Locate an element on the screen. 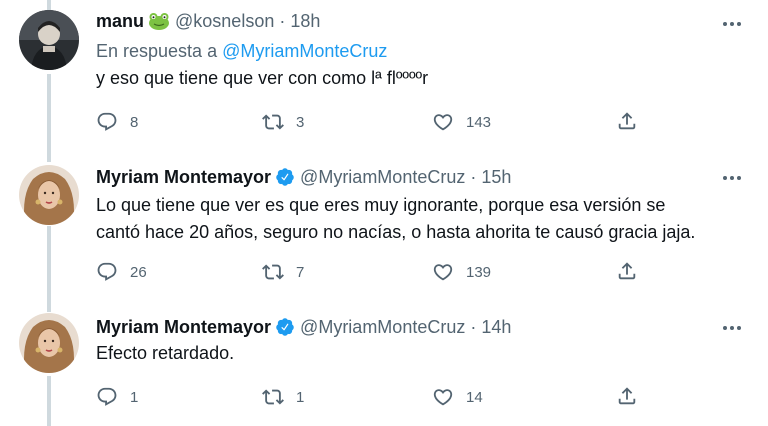  tweet-text: Efecto retardado. is located at coordinates (165, 353).